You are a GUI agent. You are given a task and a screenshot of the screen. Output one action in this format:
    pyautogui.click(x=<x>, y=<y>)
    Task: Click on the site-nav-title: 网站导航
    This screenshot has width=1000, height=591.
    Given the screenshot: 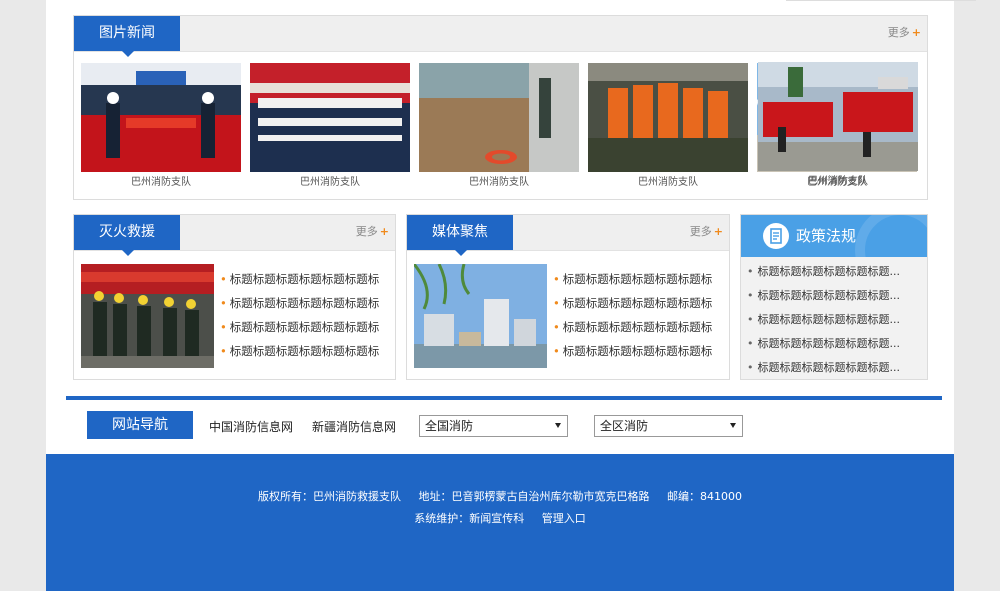 What is the action you would take?
    pyautogui.click(x=140, y=425)
    